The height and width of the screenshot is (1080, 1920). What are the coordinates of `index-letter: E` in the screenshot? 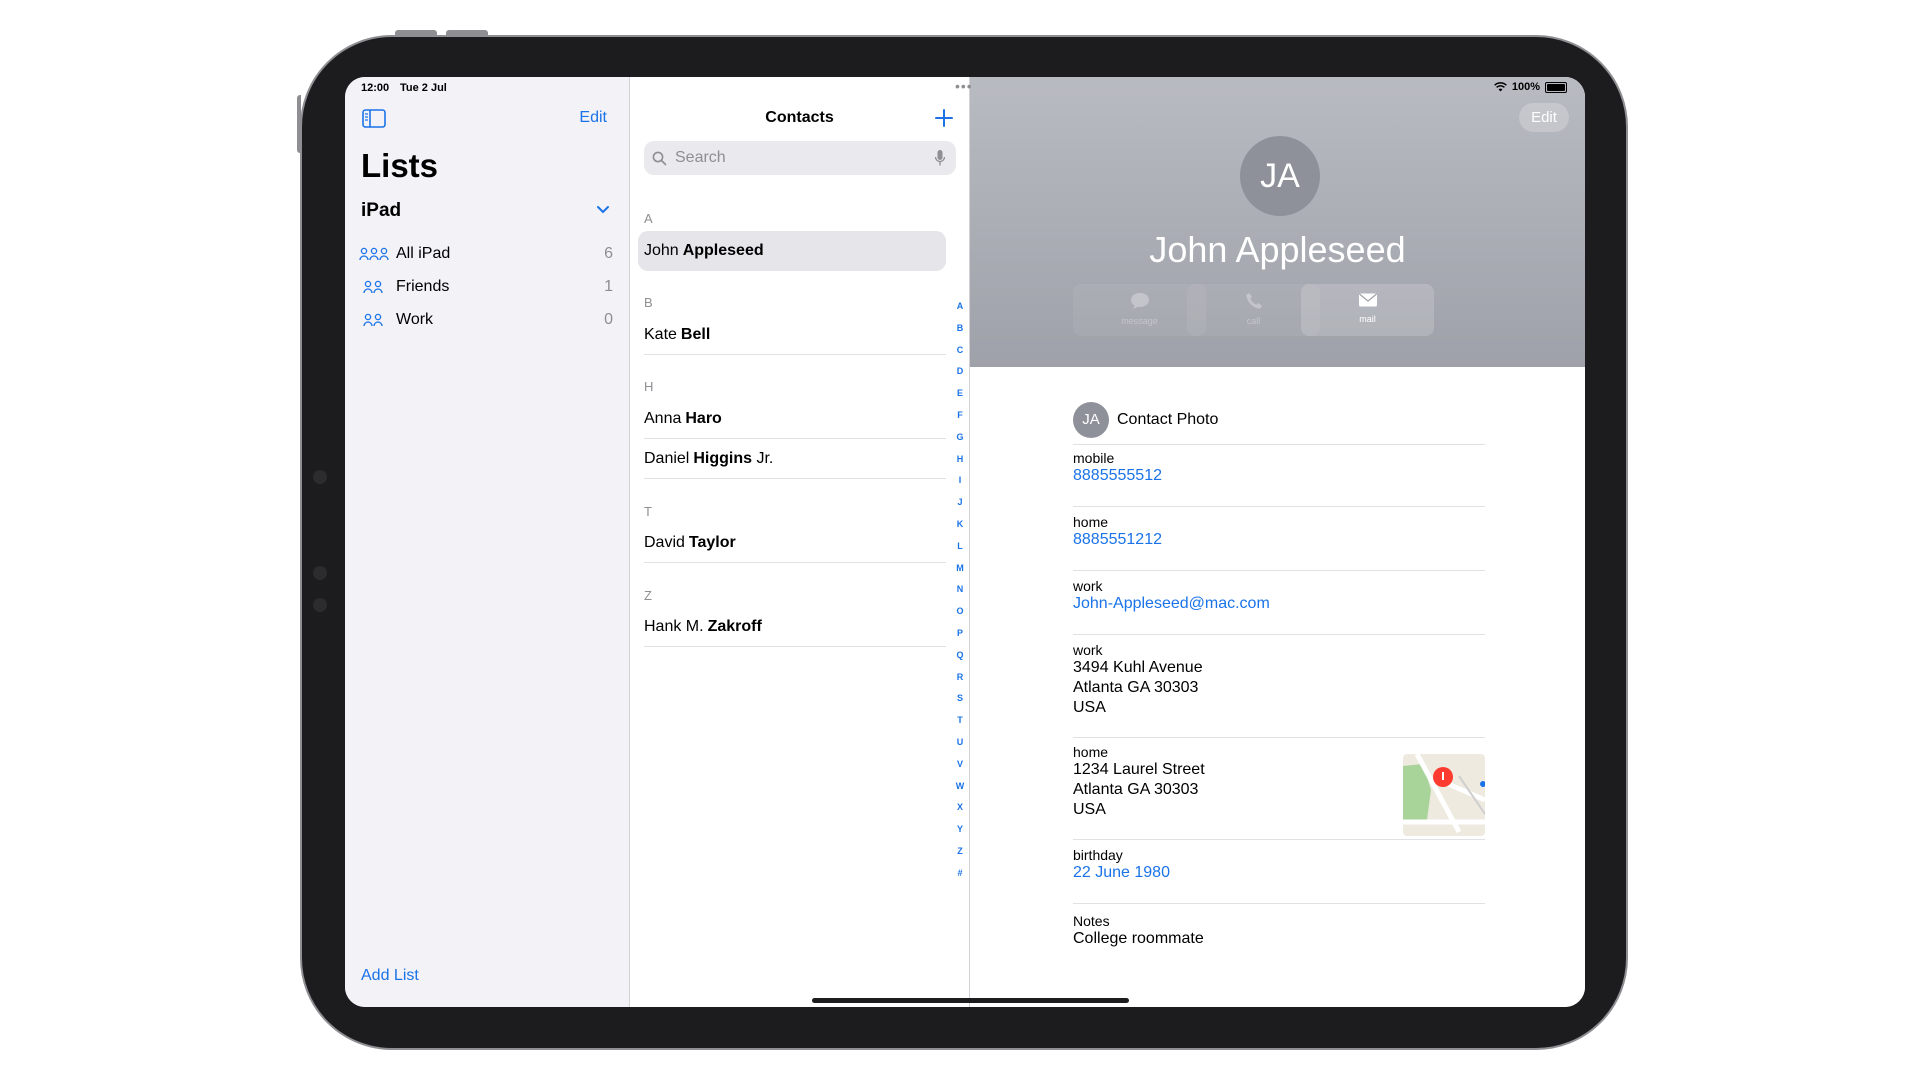 It's located at (960, 399).